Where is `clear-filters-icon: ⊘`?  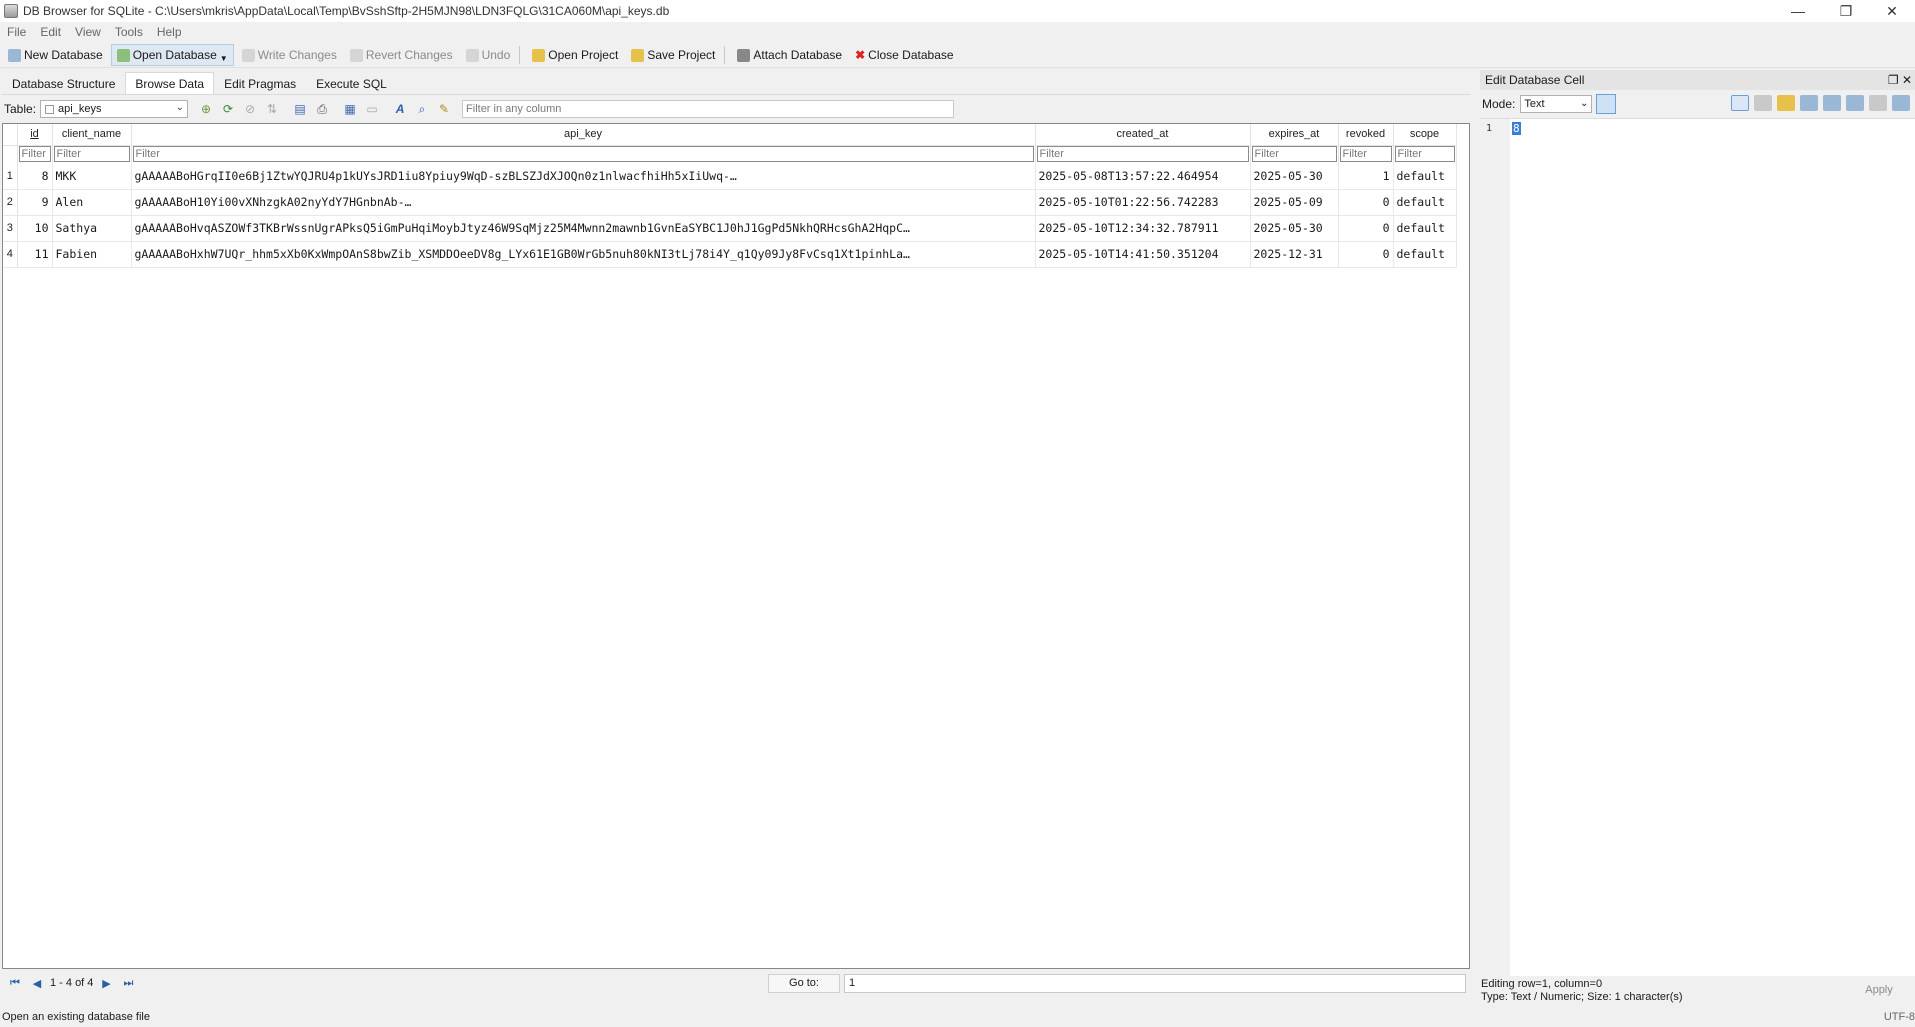
clear-filters-icon: ⊘ is located at coordinates (250, 109).